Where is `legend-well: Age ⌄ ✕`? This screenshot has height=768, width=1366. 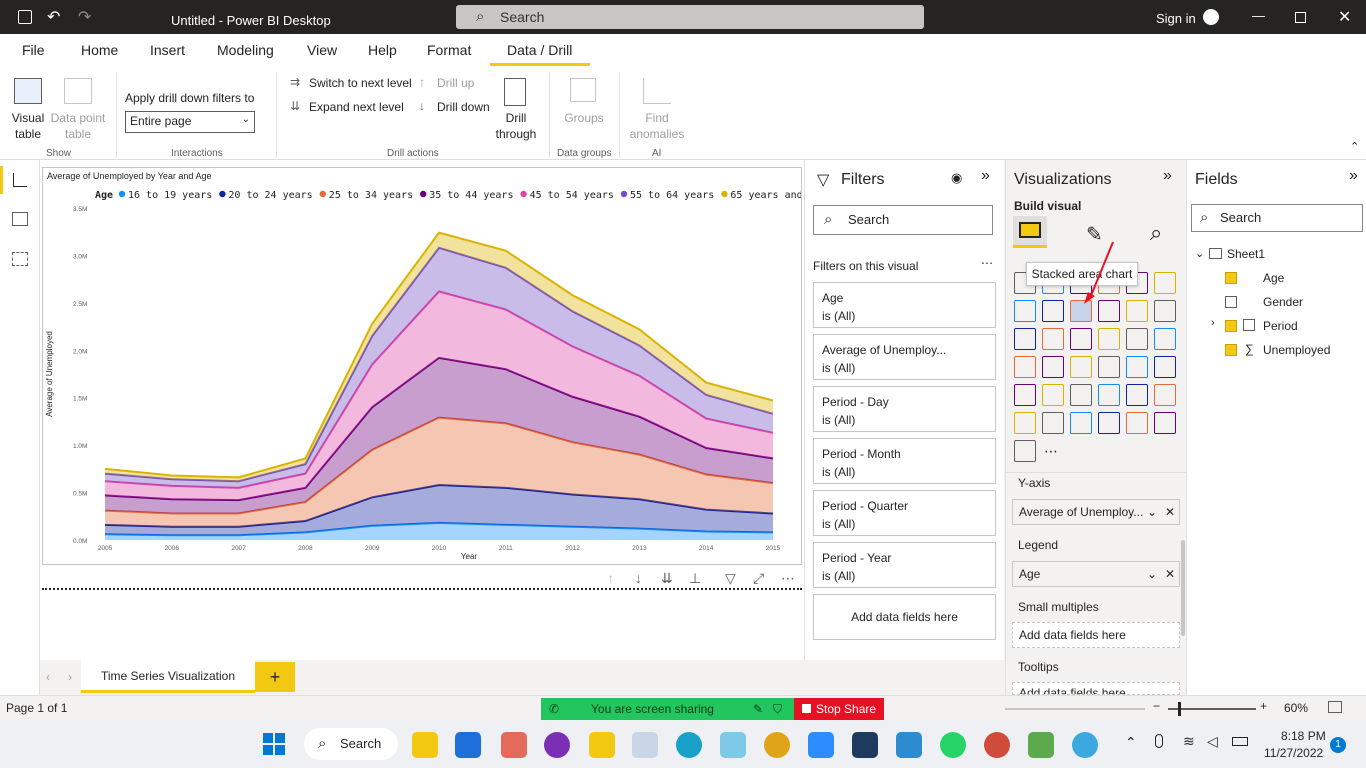 legend-well: Age ⌄ ✕ is located at coordinates (1096, 574).